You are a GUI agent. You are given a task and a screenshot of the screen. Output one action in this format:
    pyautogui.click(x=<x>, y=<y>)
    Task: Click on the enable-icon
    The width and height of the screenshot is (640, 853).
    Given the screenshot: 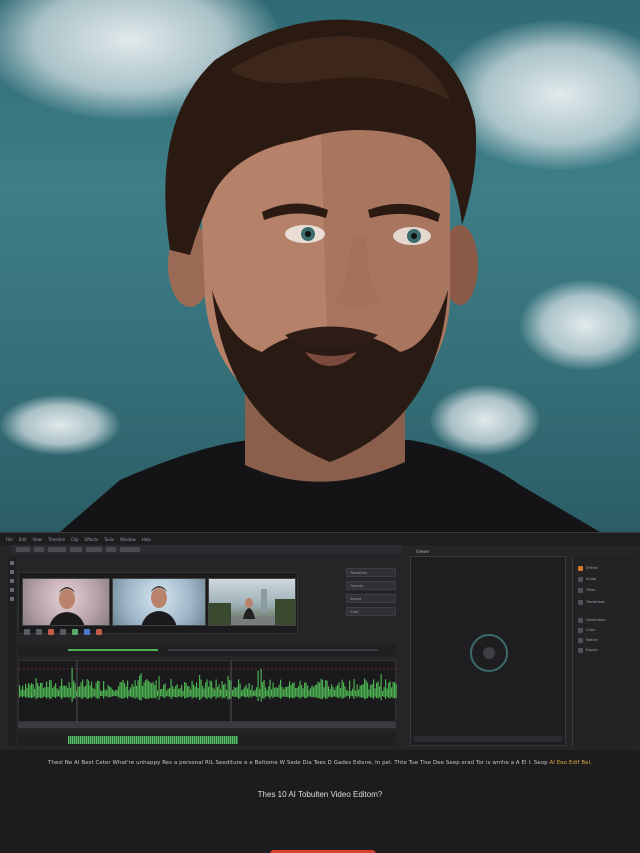 What is the action you would take?
    pyautogui.click(x=75, y=632)
    